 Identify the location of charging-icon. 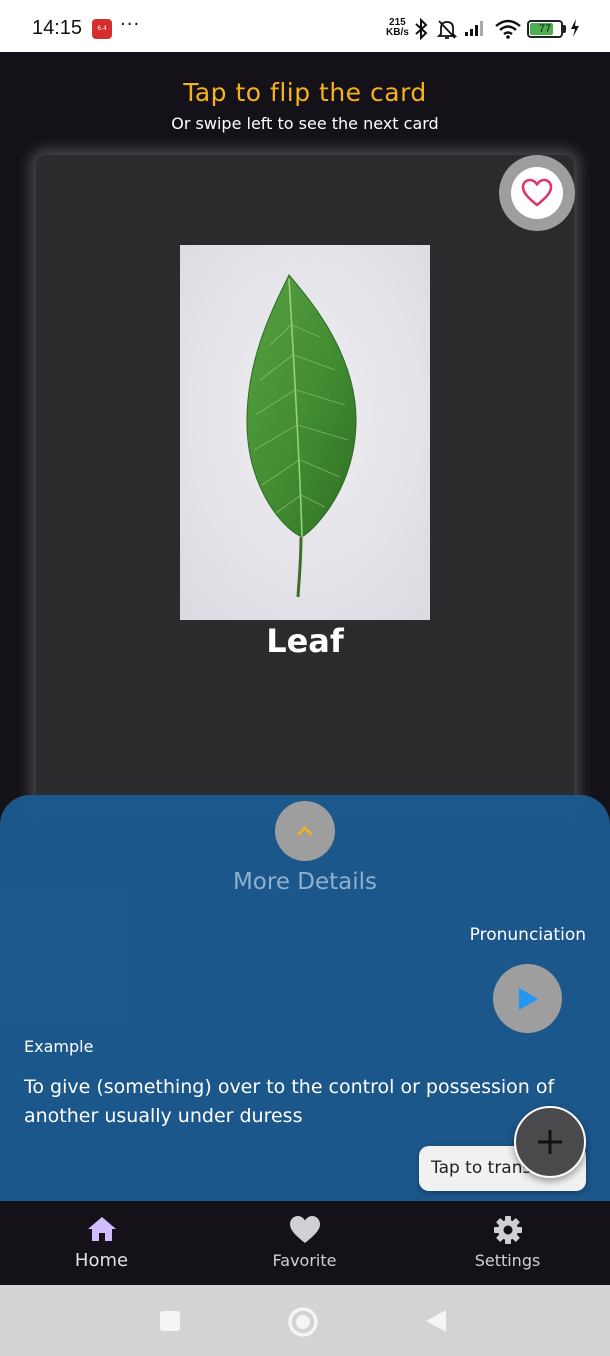
(575, 28).